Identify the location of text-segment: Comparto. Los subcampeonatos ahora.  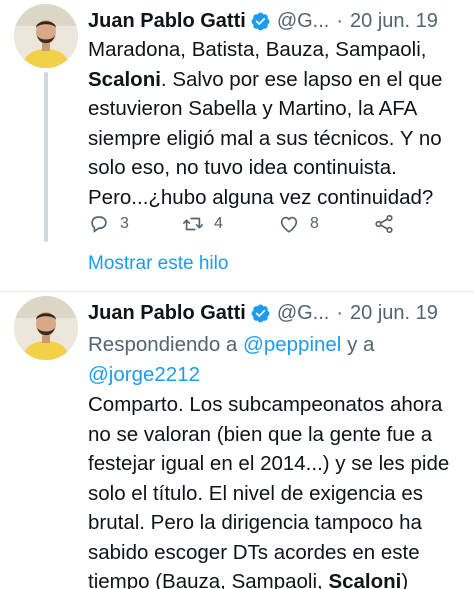
(265, 404).